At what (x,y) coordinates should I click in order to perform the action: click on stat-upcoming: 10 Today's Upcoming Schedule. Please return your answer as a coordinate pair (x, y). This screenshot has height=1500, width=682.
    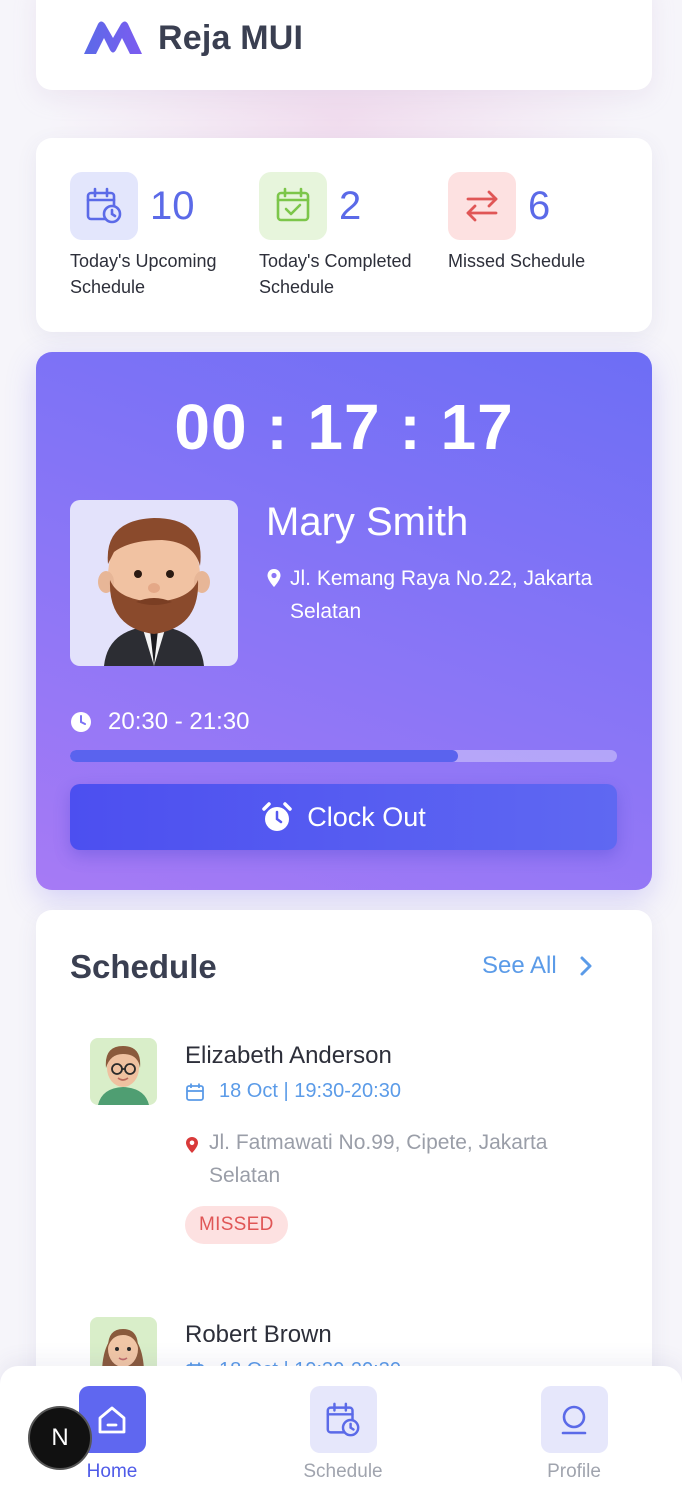
    Looking at the image, I should click on (143, 236).